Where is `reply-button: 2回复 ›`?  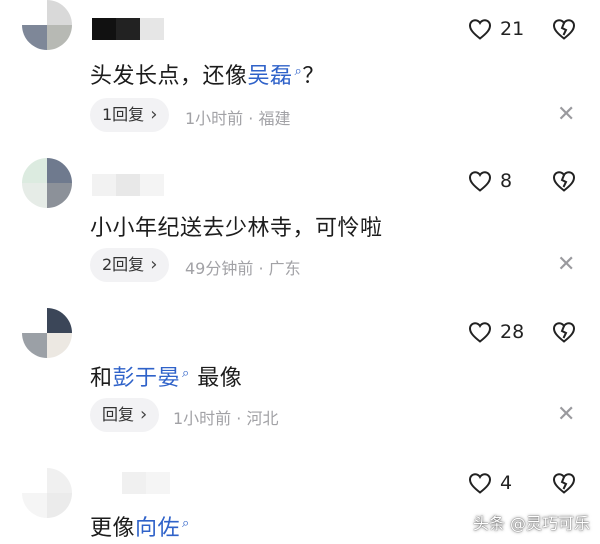
reply-button: 2回复 › is located at coordinates (130, 265).